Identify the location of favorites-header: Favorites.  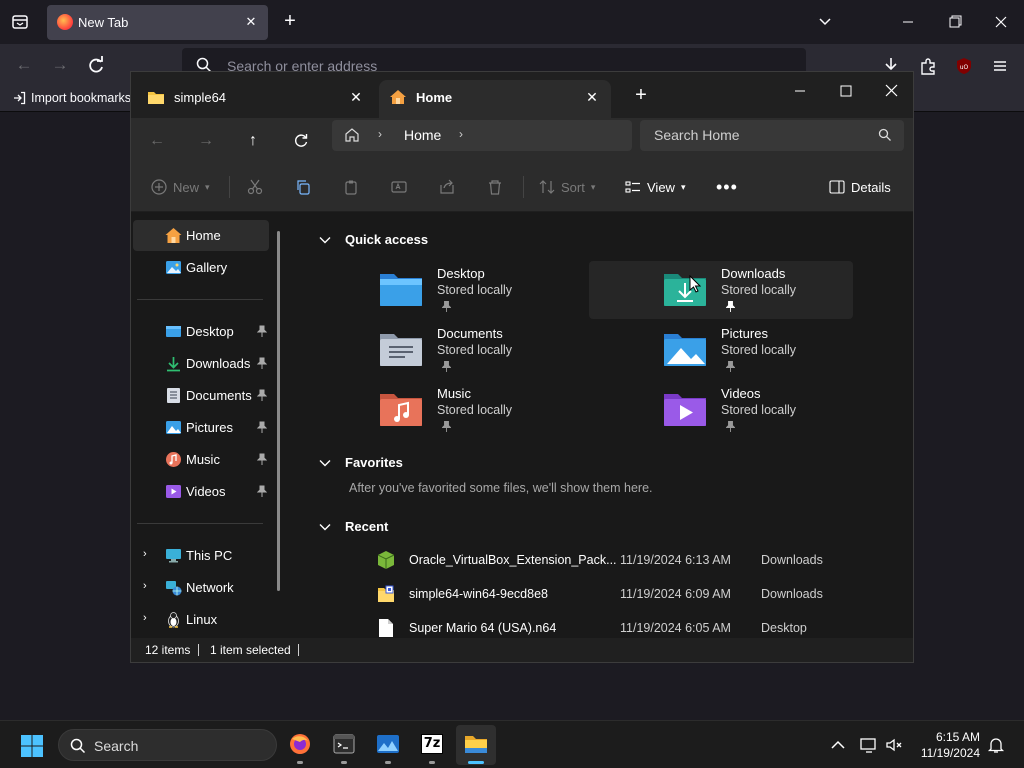
(361, 462).